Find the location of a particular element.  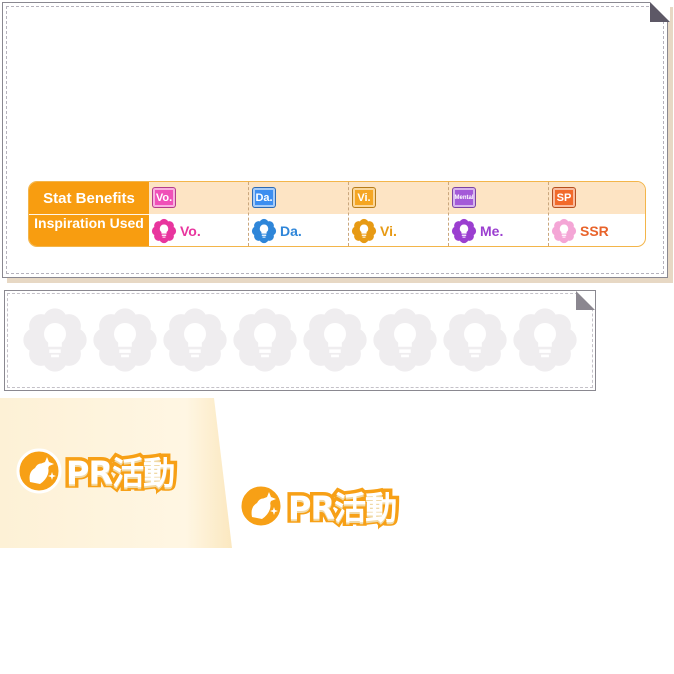

card-corner-fold is located at coordinates (660, 12).